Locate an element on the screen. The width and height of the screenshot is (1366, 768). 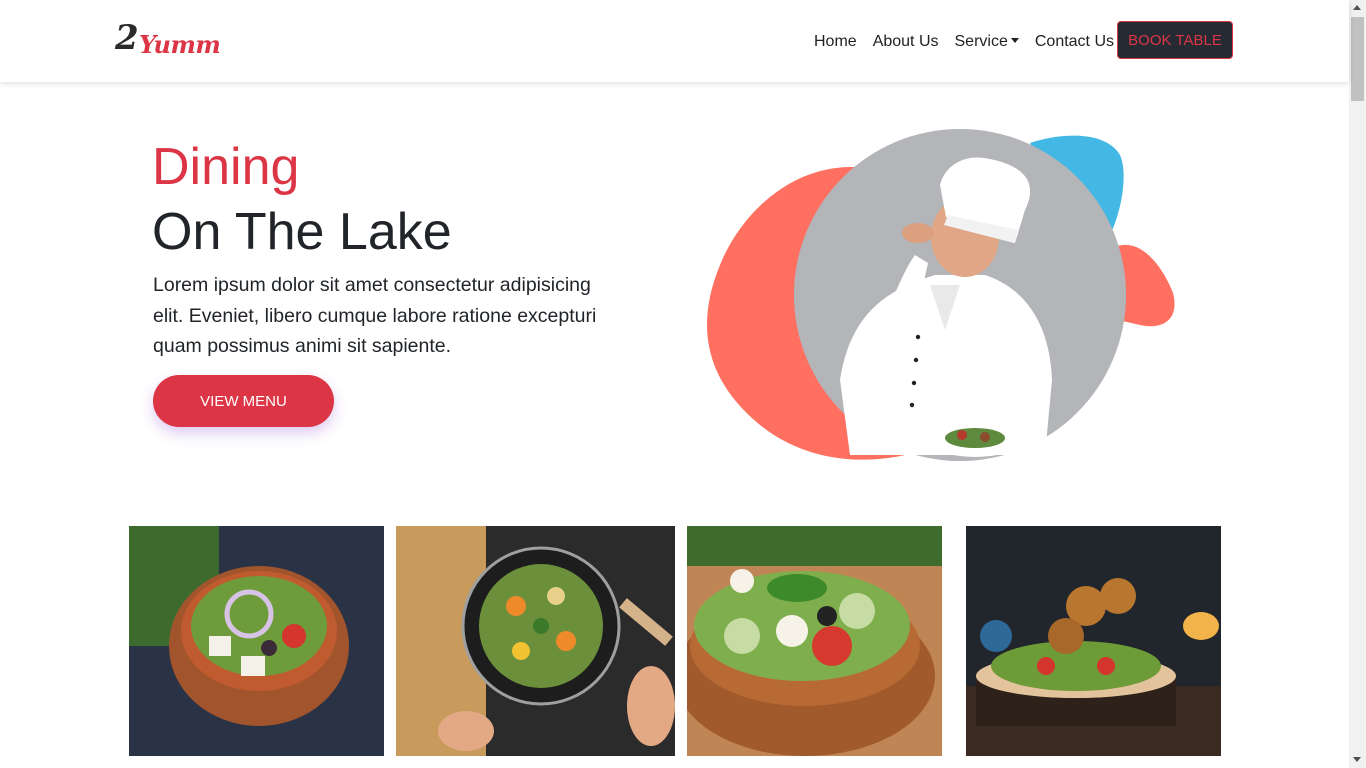
hero-title-main: On The Lake is located at coordinates (302, 232).